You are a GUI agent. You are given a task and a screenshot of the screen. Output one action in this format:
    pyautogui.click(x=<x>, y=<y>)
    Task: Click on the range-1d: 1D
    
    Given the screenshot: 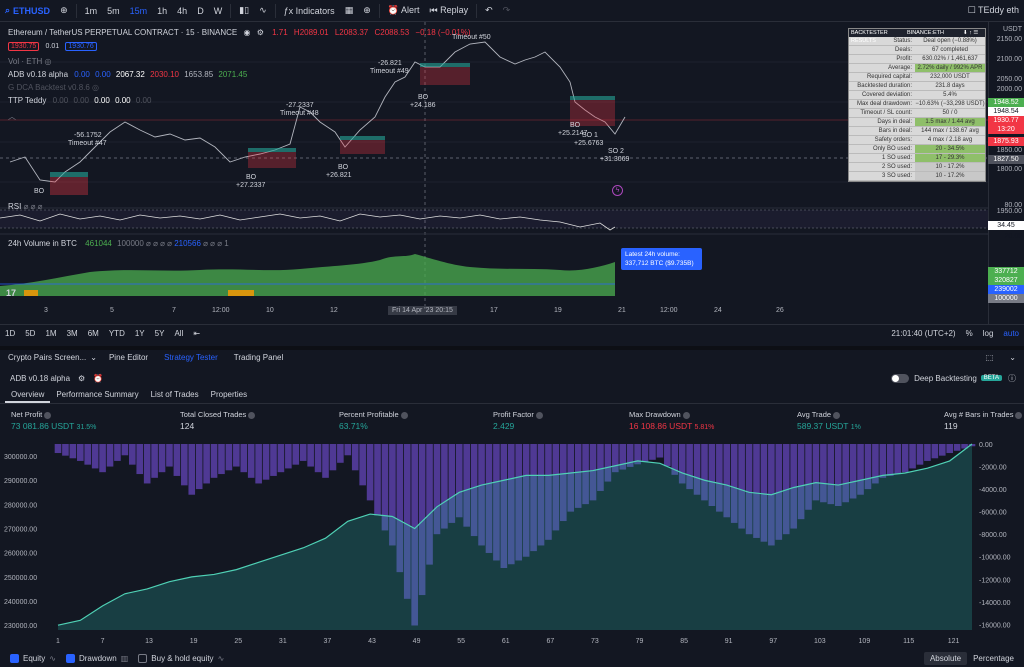 What is the action you would take?
    pyautogui.click(x=10, y=333)
    